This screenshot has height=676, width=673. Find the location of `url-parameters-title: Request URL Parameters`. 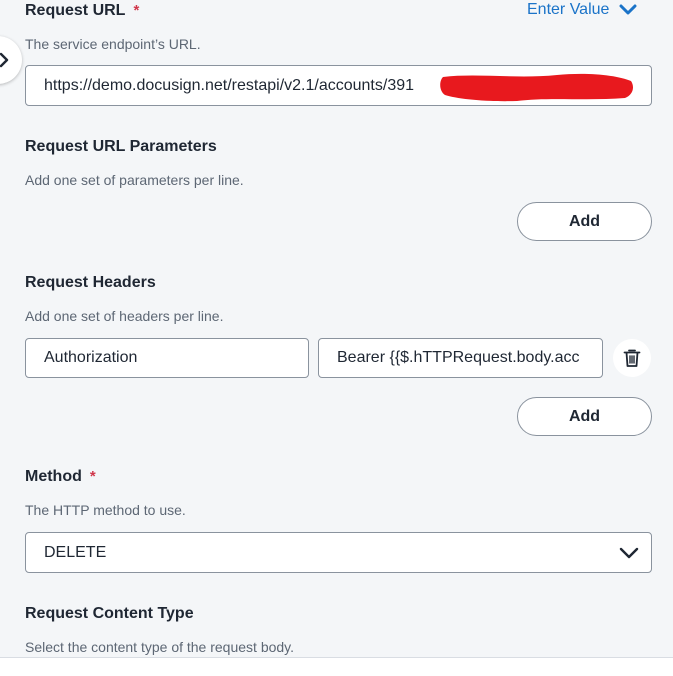

url-parameters-title: Request URL Parameters is located at coordinates (121, 146).